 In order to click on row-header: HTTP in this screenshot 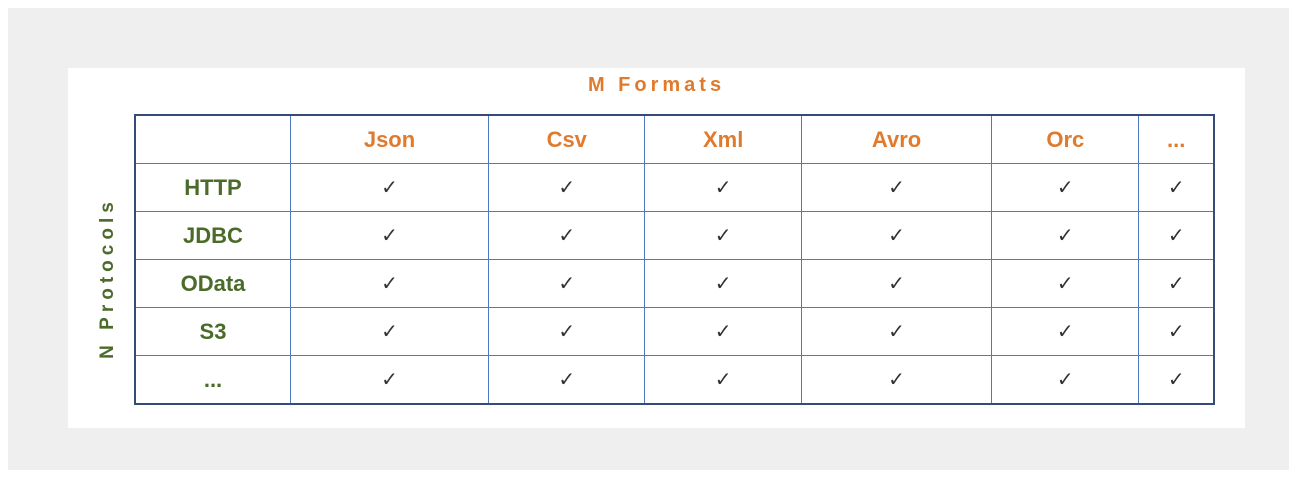, I will do `click(212, 187)`.